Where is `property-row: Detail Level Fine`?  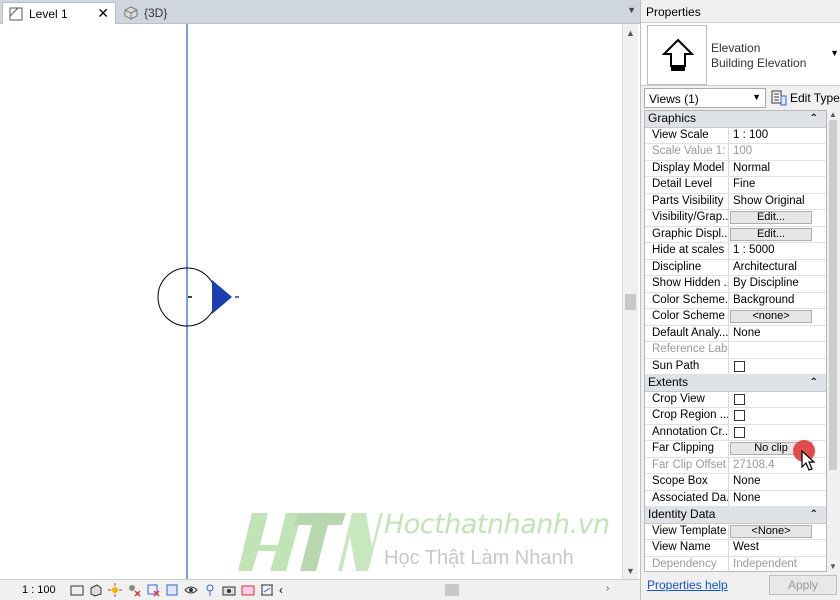 property-row: Detail Level Fine is located at coordinates (735, 185).